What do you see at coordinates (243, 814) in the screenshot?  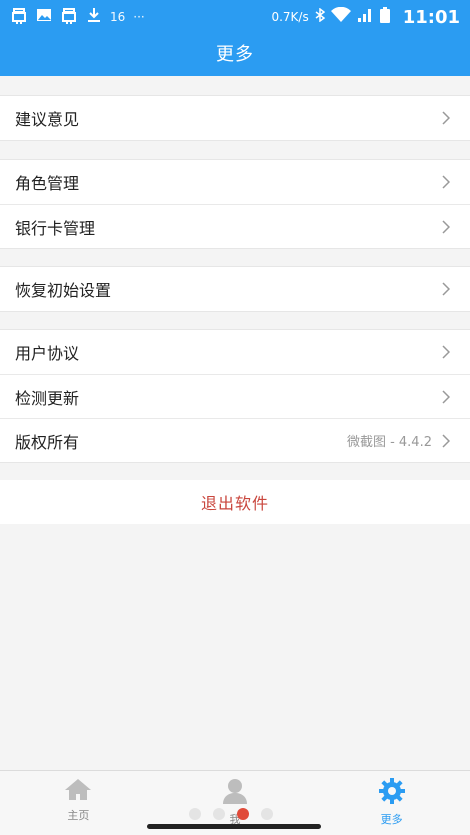 I see `page-dot-active` at bounding box center [243, 814].